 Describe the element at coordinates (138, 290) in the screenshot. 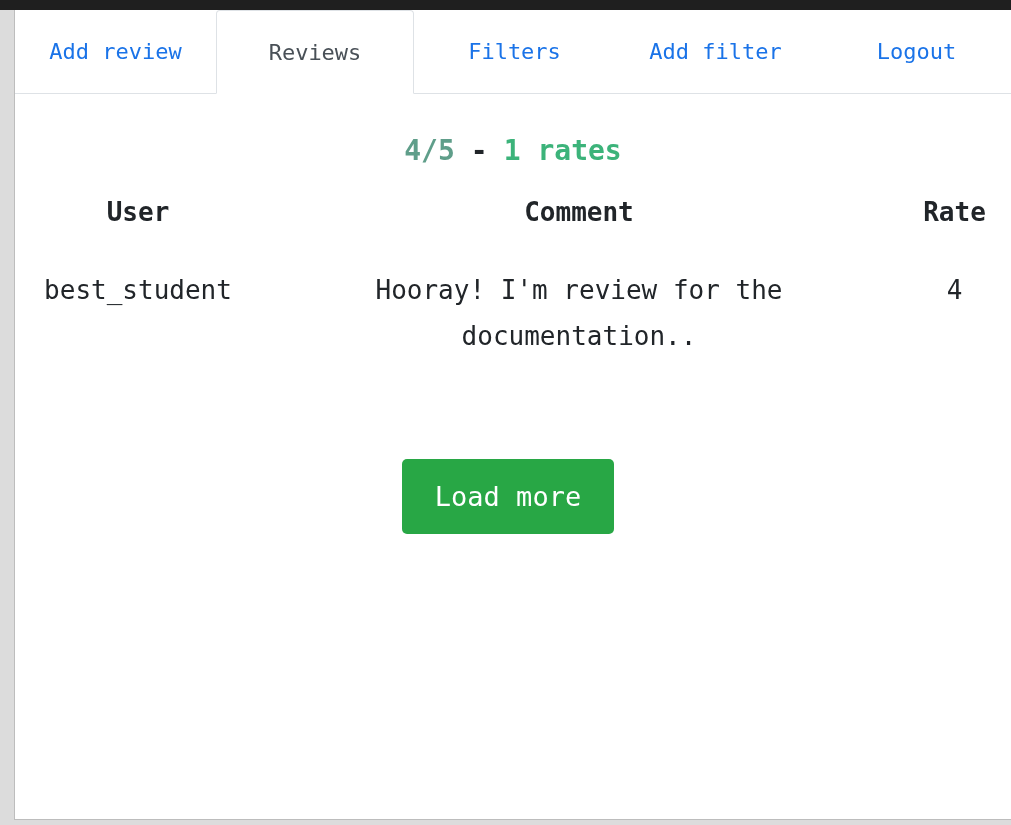

I see `table-cell: best_student` at that location.